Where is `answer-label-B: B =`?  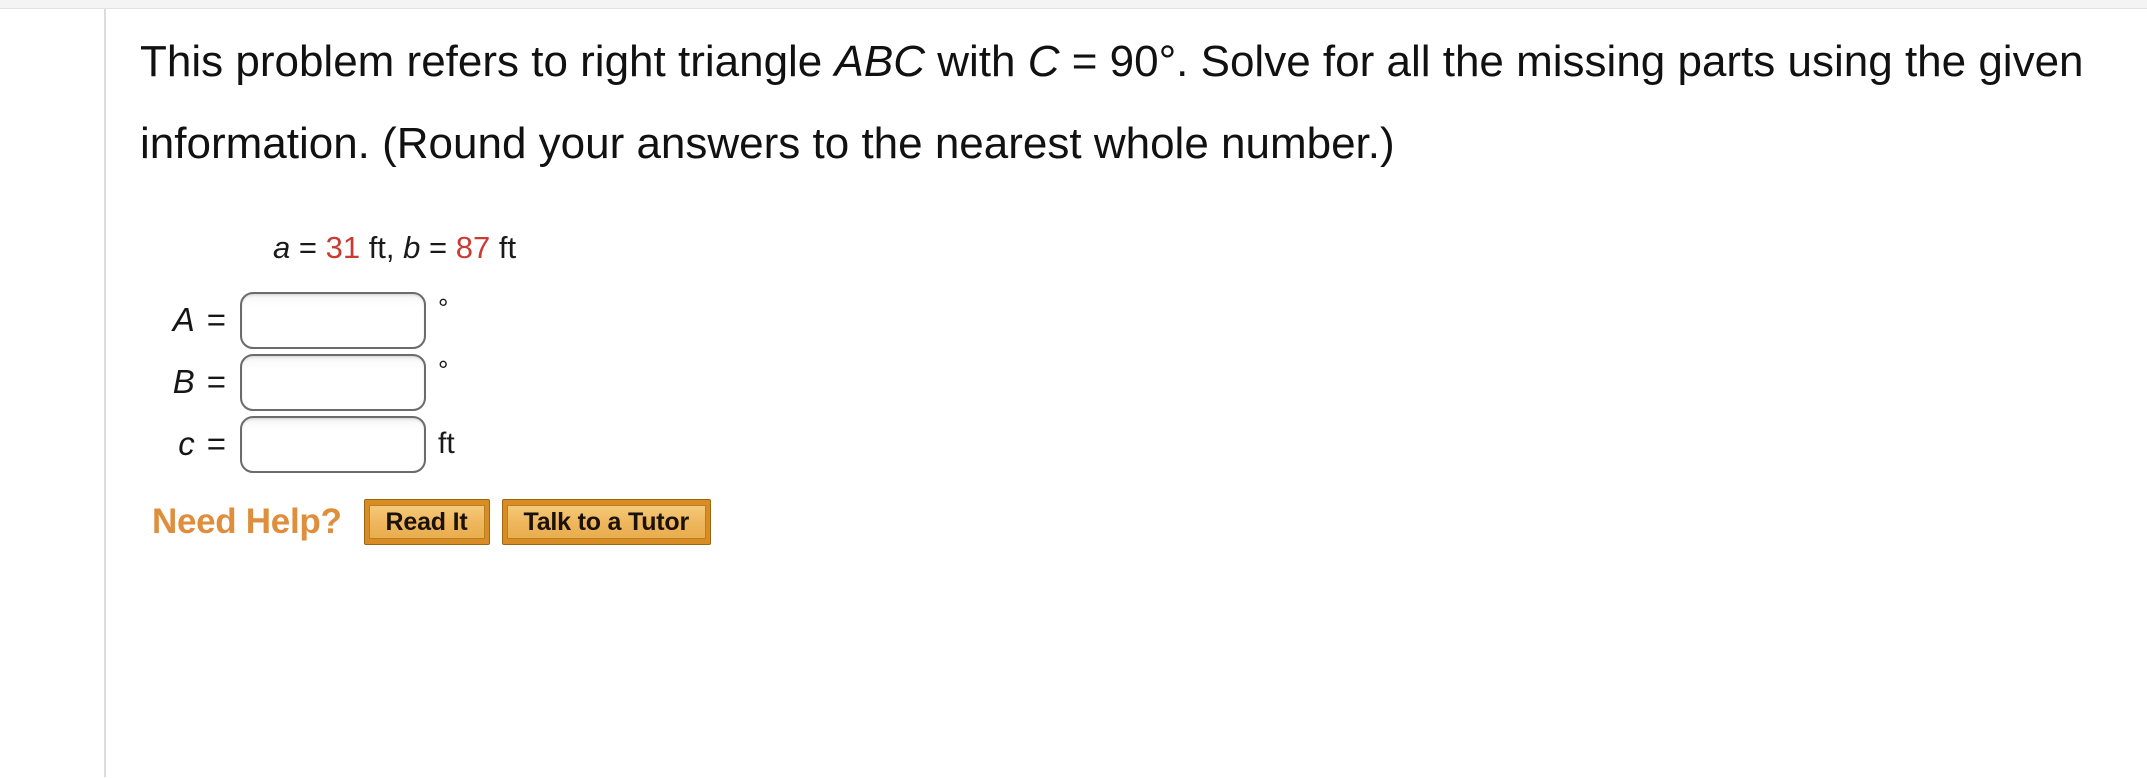 answer-label-B: B = is located at coordinates (190, 382).